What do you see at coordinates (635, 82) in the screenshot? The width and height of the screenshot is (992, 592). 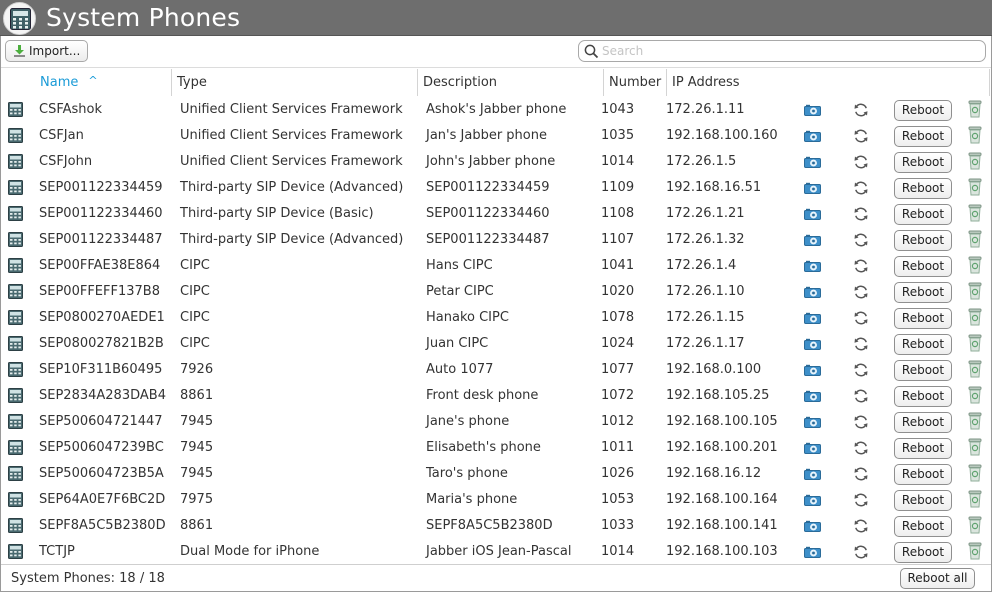 I see `column-header-number: Number` at bounding box center [635, 82].